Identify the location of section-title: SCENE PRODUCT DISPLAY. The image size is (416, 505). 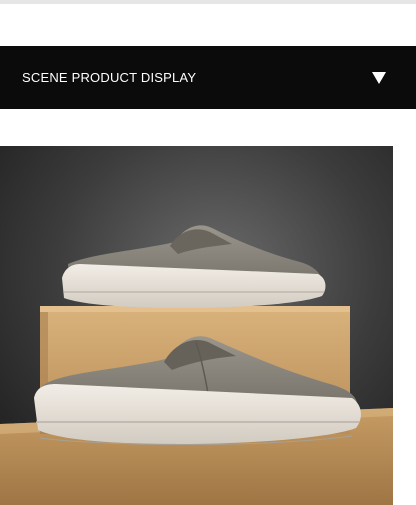
(109, 77).